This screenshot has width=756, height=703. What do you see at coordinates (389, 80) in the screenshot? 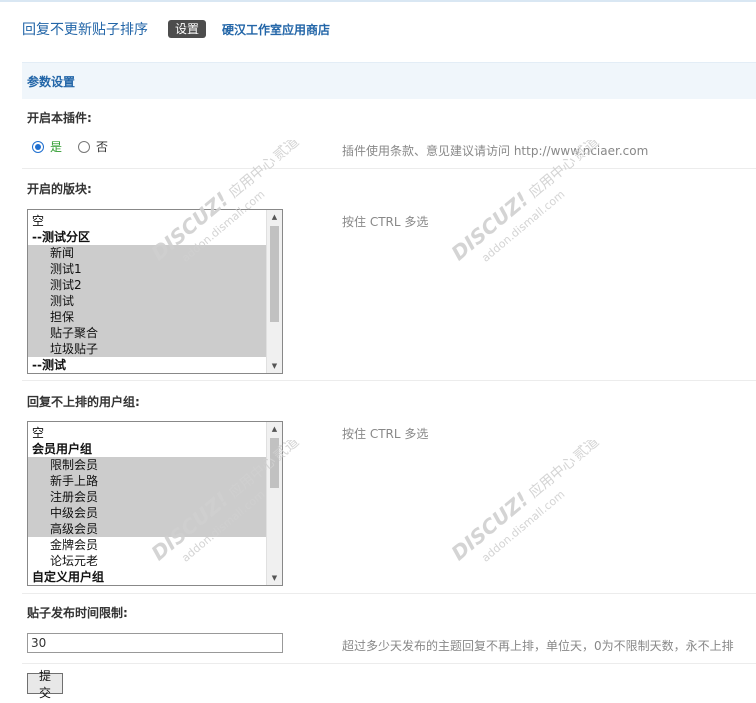
I see `section-header: 参数设置` at bounding box center [389, 80].